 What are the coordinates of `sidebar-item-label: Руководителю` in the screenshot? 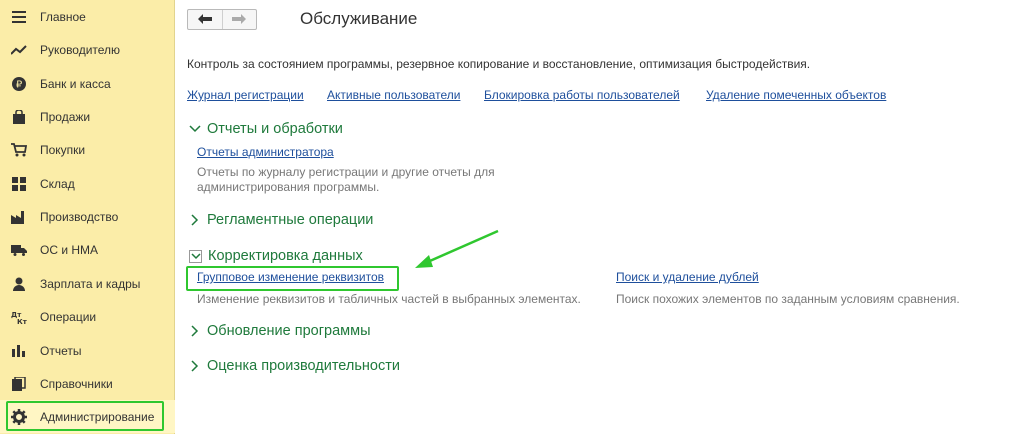 It's located at (80, 49).